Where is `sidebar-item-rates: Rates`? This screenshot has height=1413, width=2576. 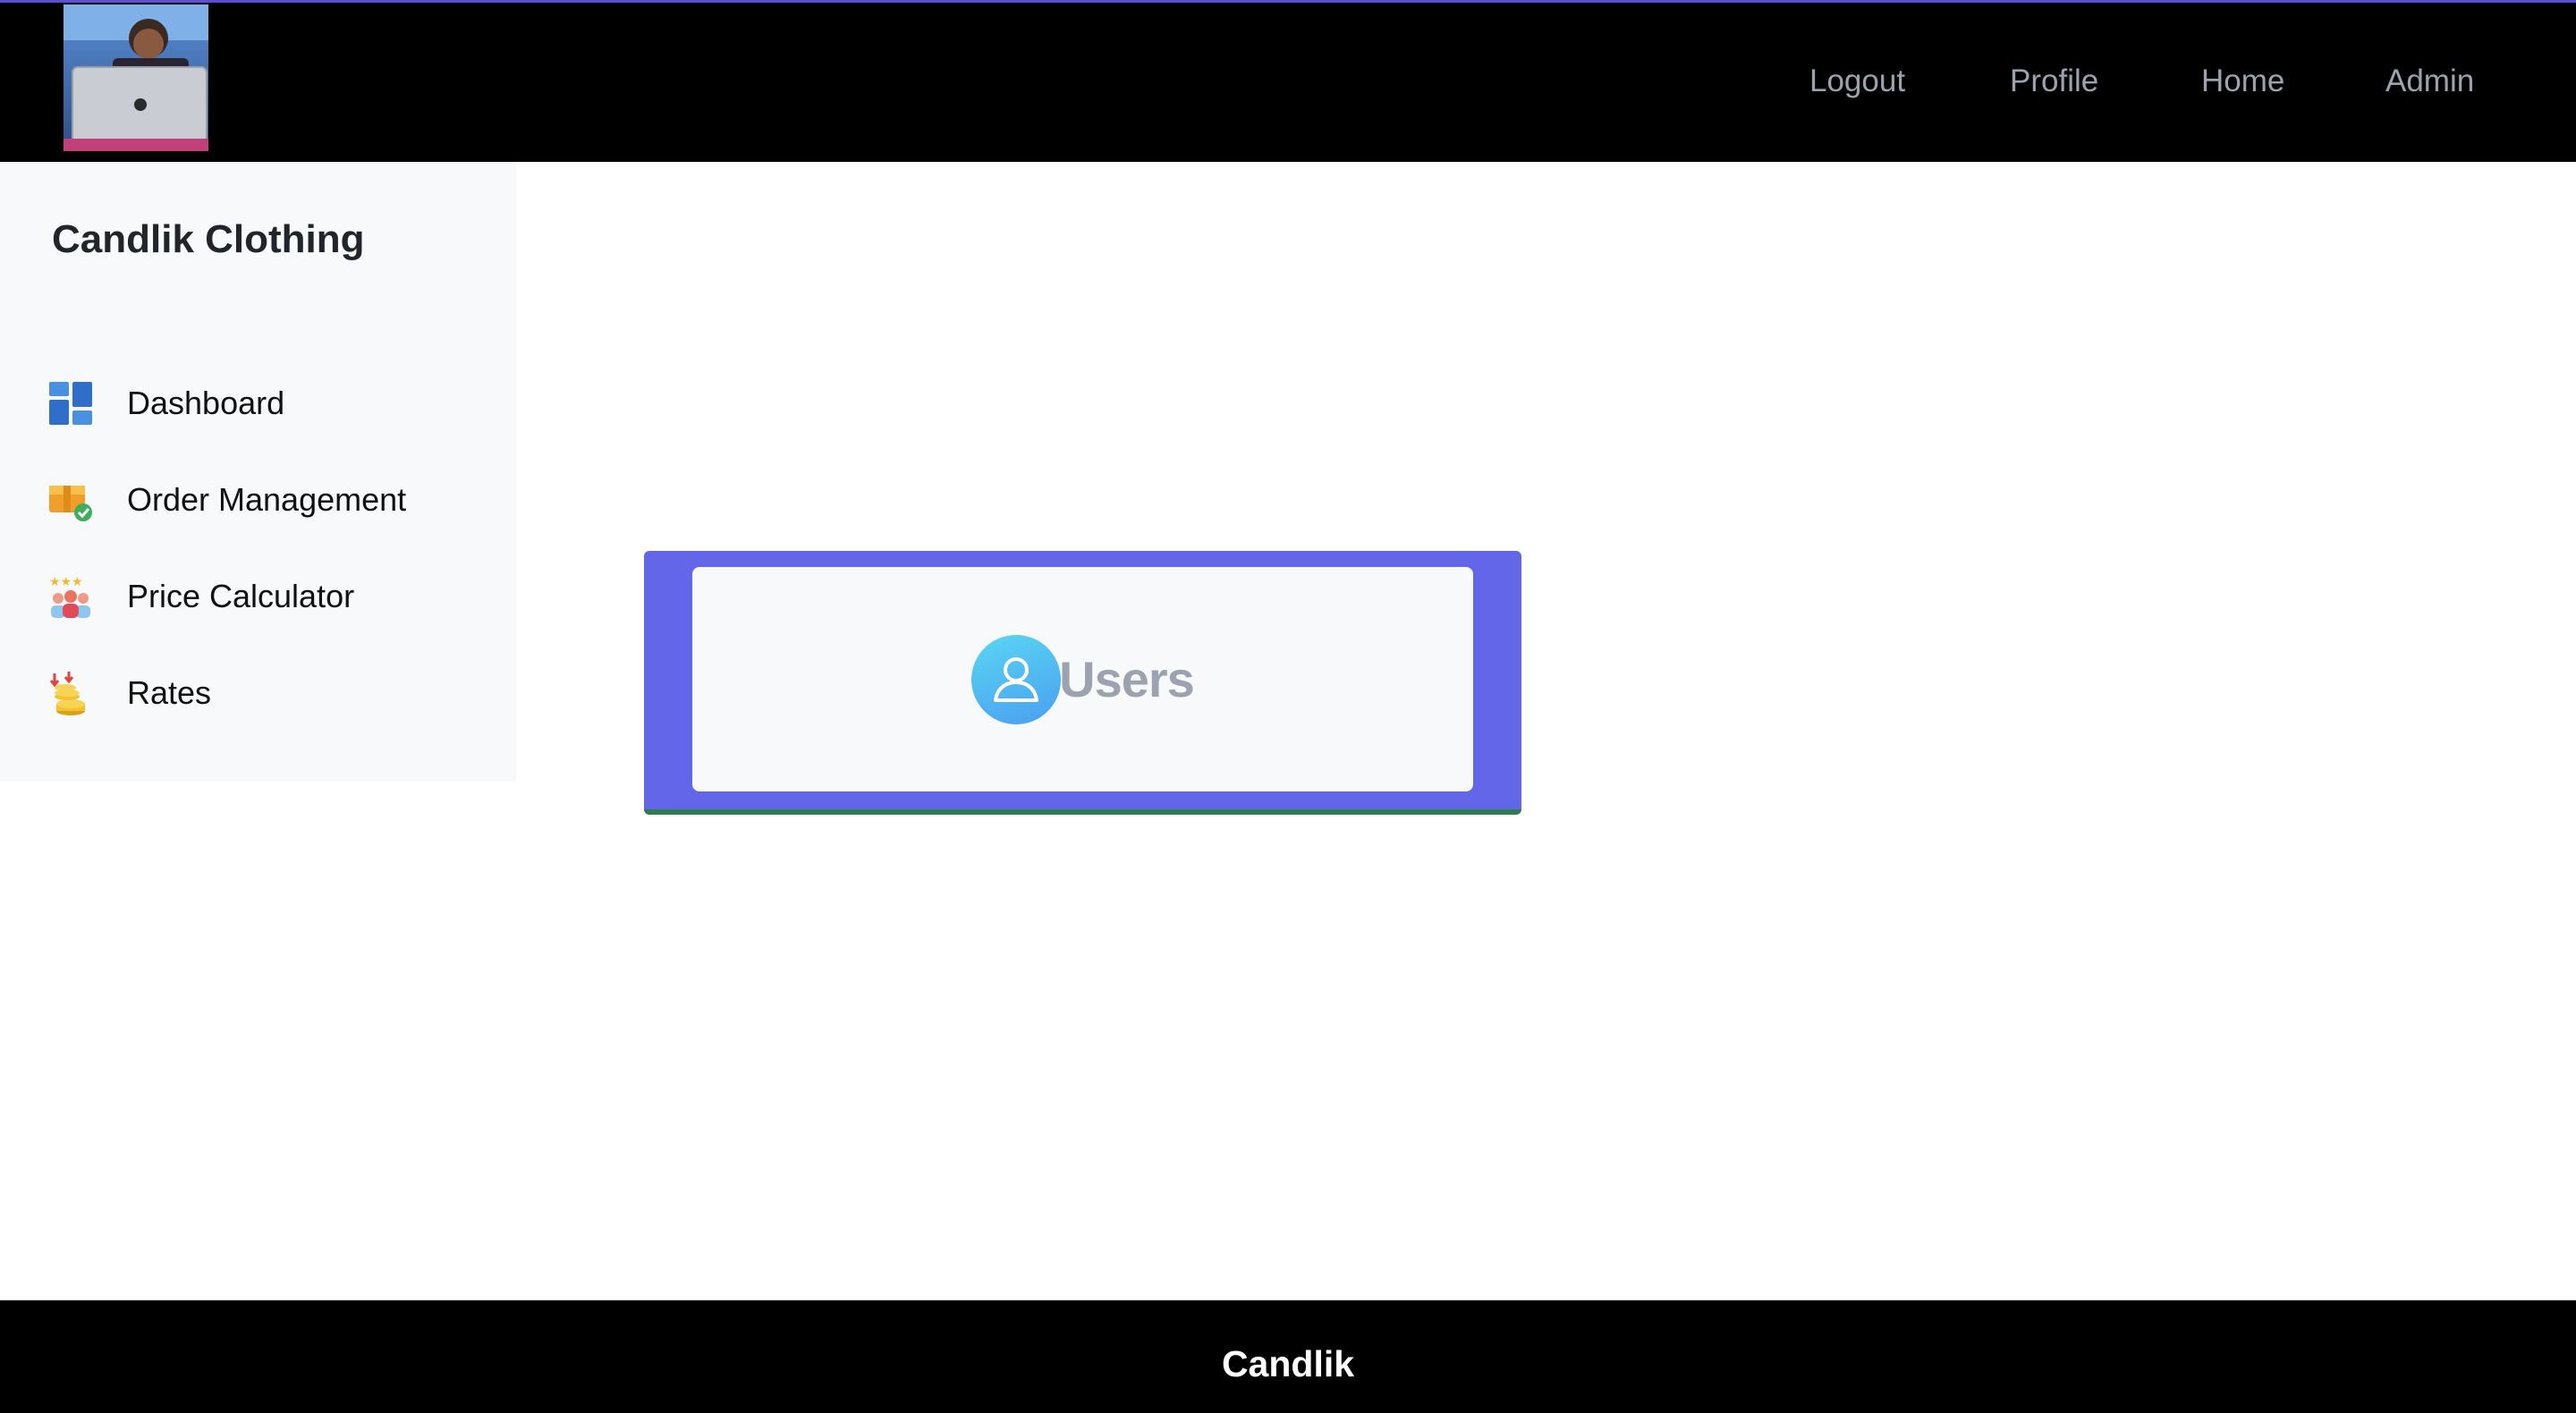 sidebar-item-rates: Rates is located at coordinates (129, 693).